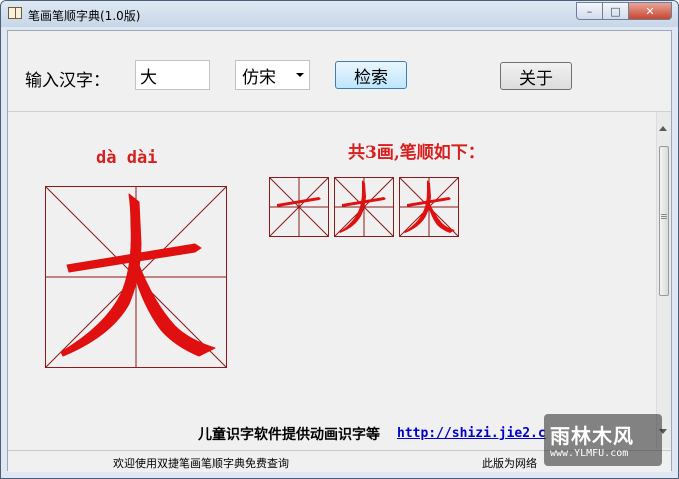 The width and height of the screenshot is (679, 479). What do you see at coordinates (471, 433) in the screenshot?
I see `promo-link: http://shizi.jie2.c` at bounding box center [471, 433].